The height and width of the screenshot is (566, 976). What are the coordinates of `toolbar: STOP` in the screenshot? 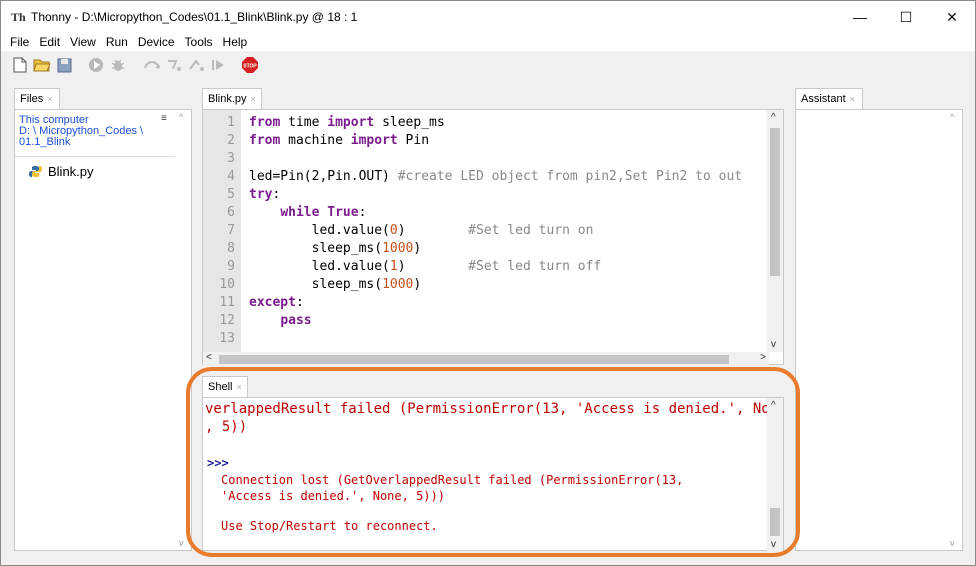 It's located at (488, 65).